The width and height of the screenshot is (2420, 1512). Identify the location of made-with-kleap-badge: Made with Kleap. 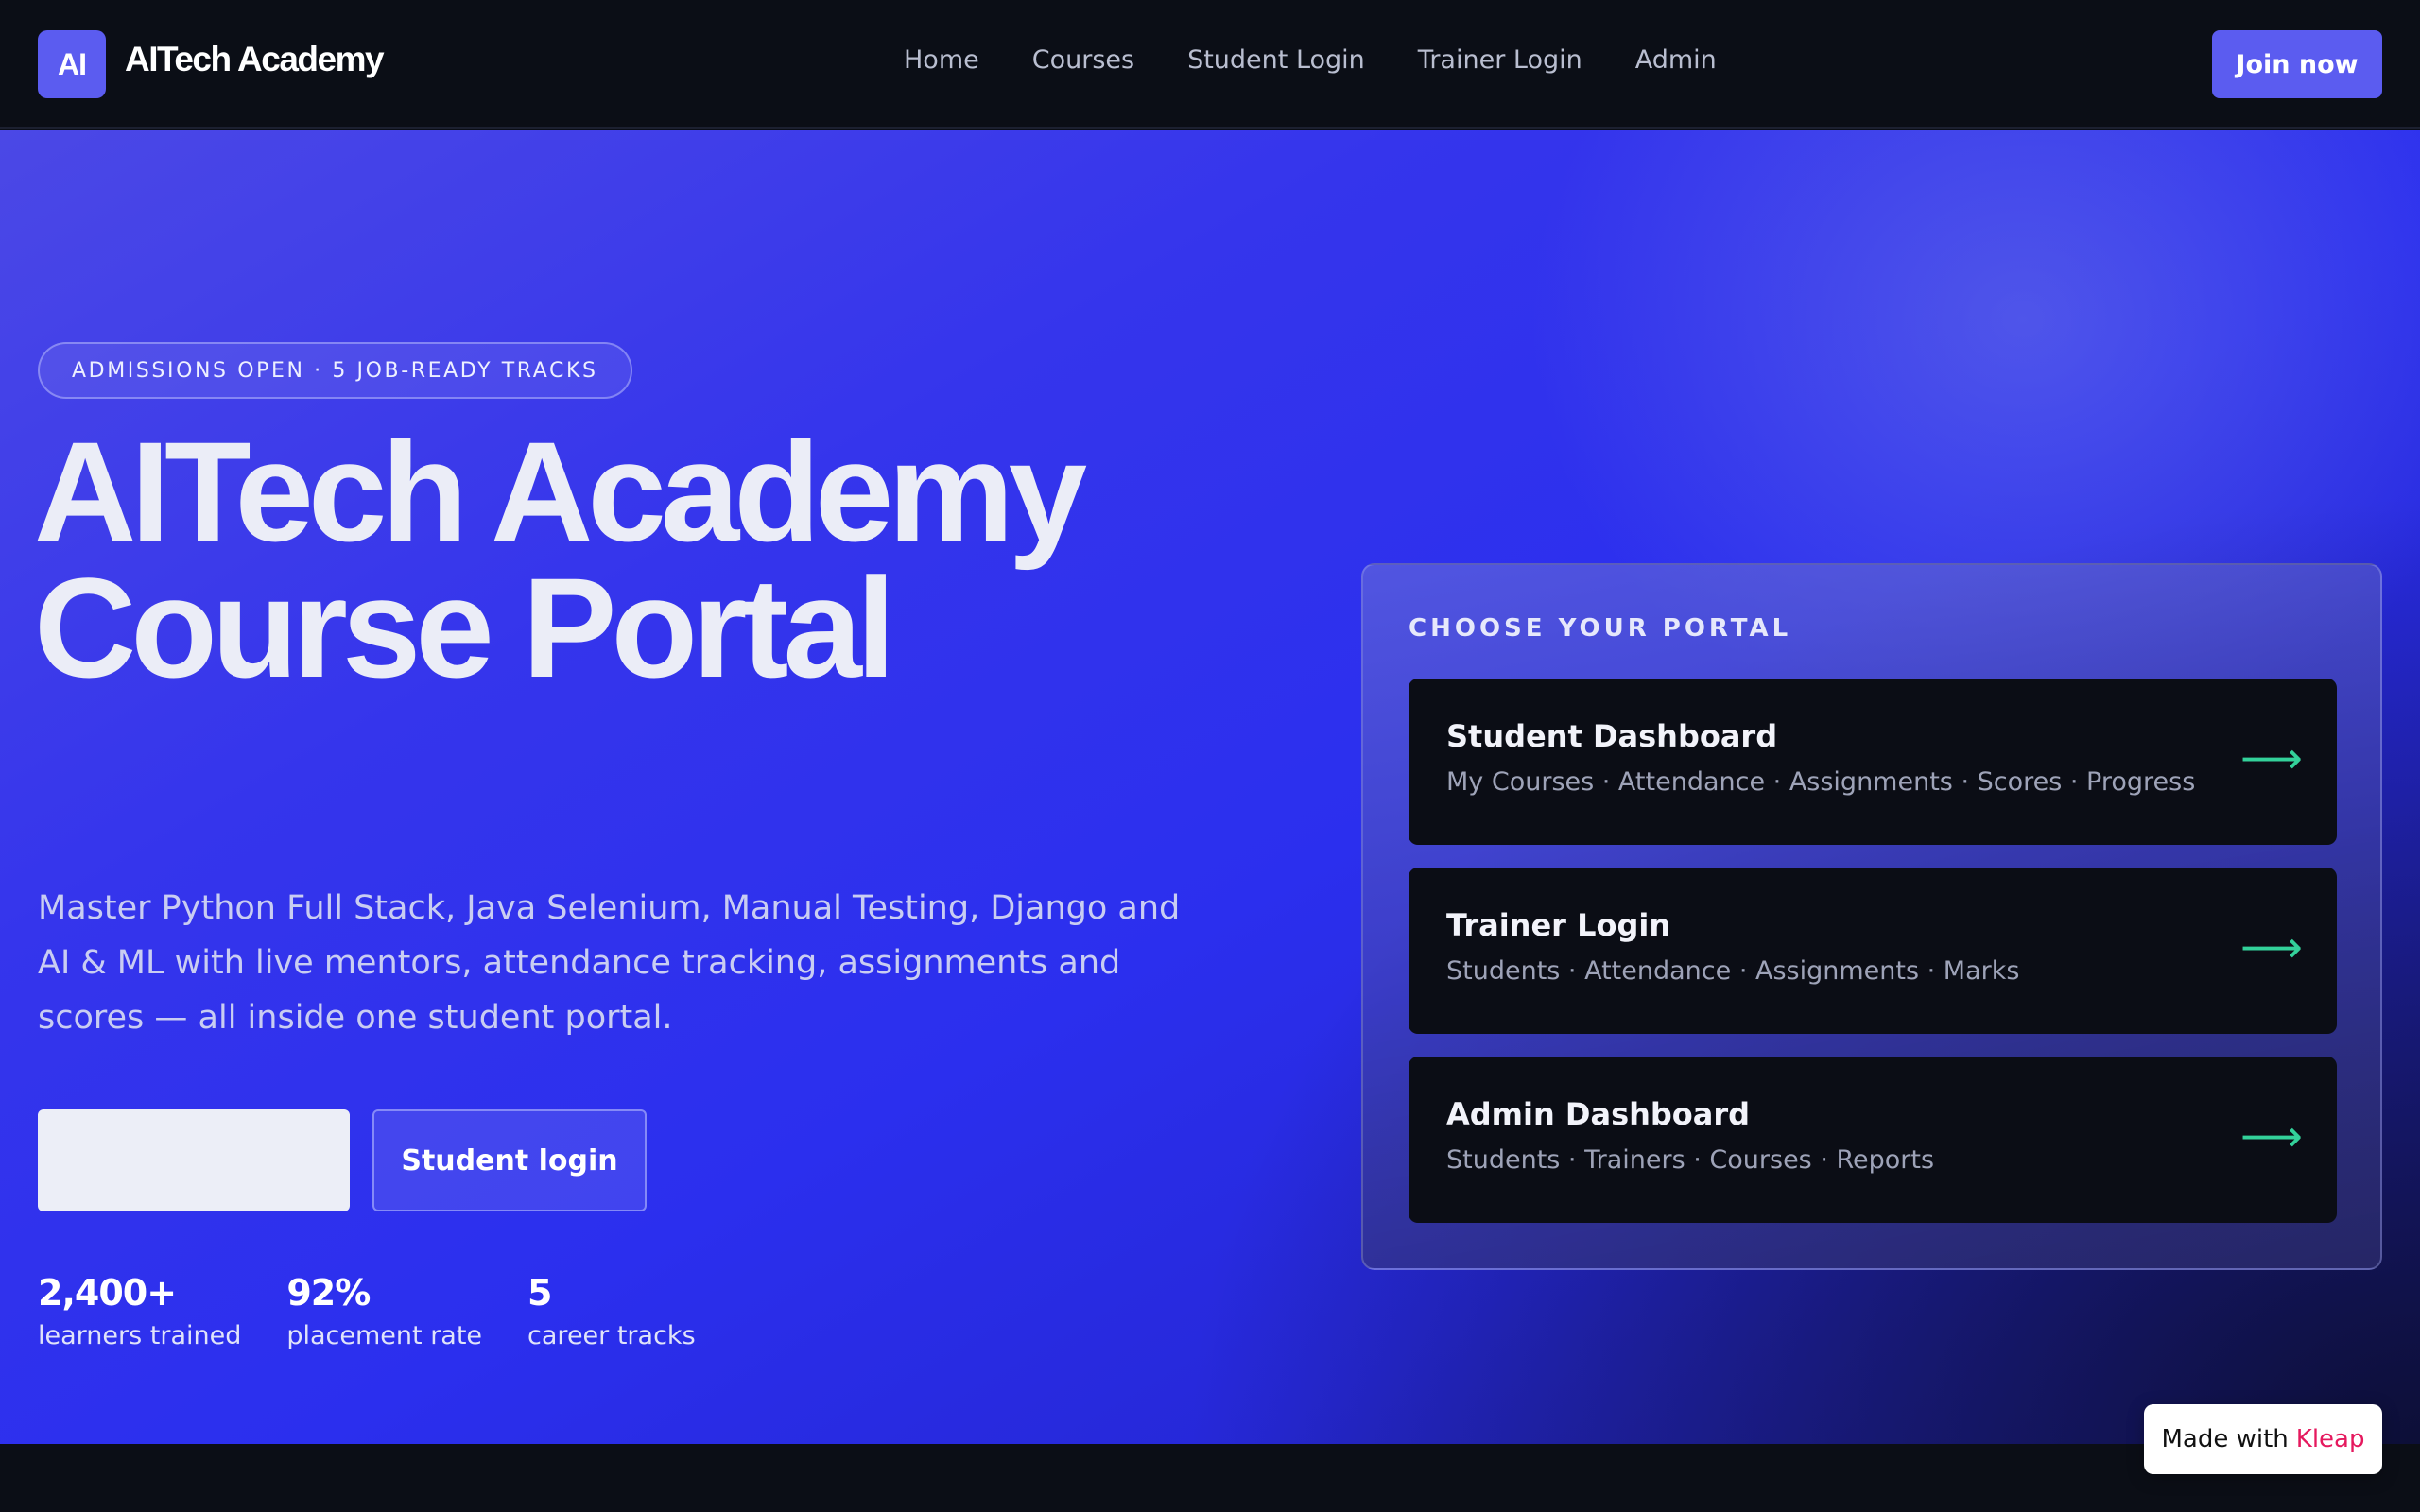
(2263, 1439).